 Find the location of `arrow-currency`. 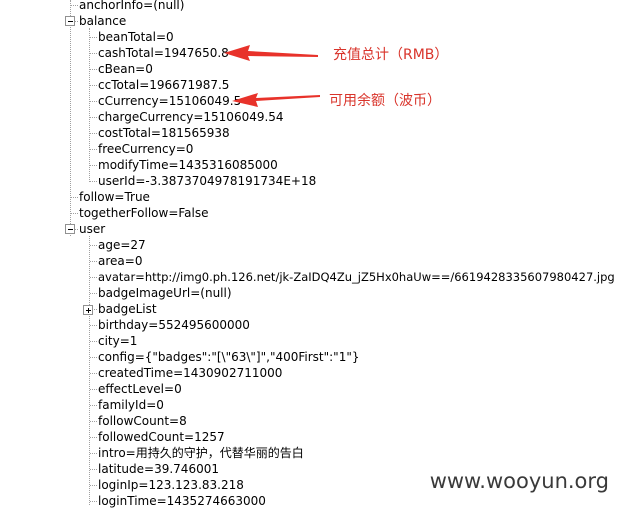

arrow-currency is located at coordinates (276, 100).